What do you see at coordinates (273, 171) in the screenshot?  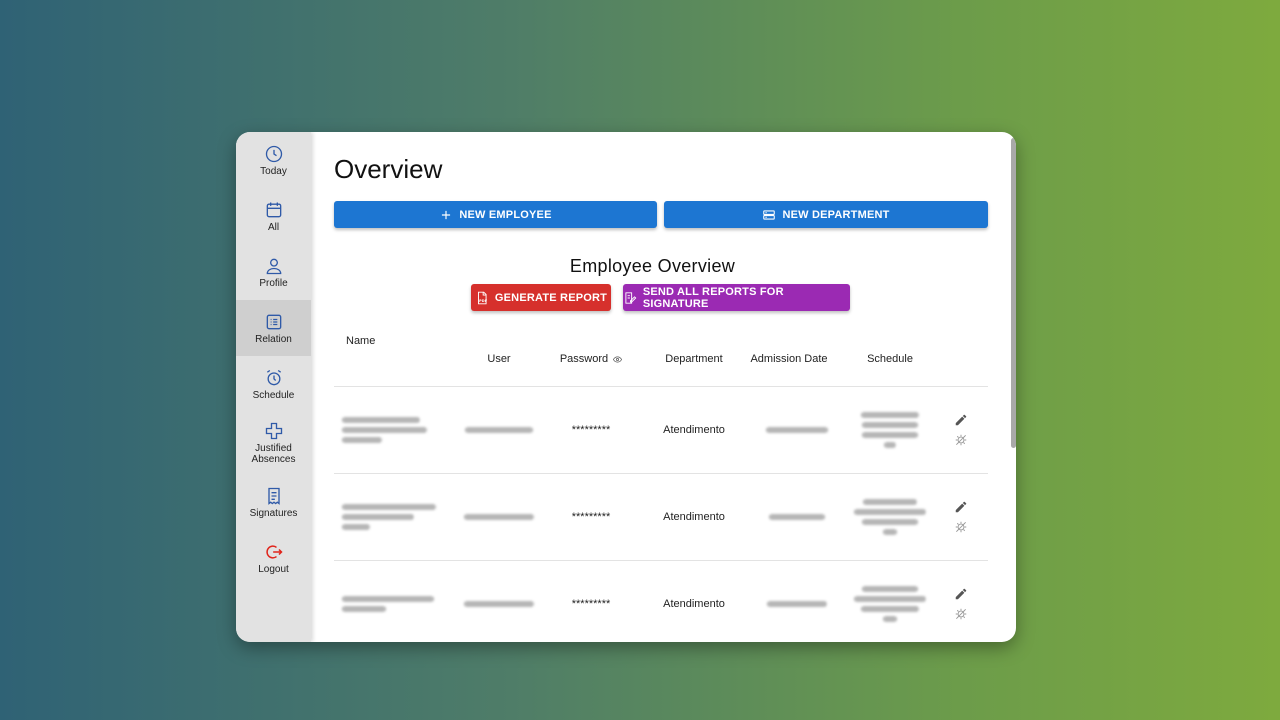 I see `sidebar-item-label: Today` at bounding box center [273, 171].